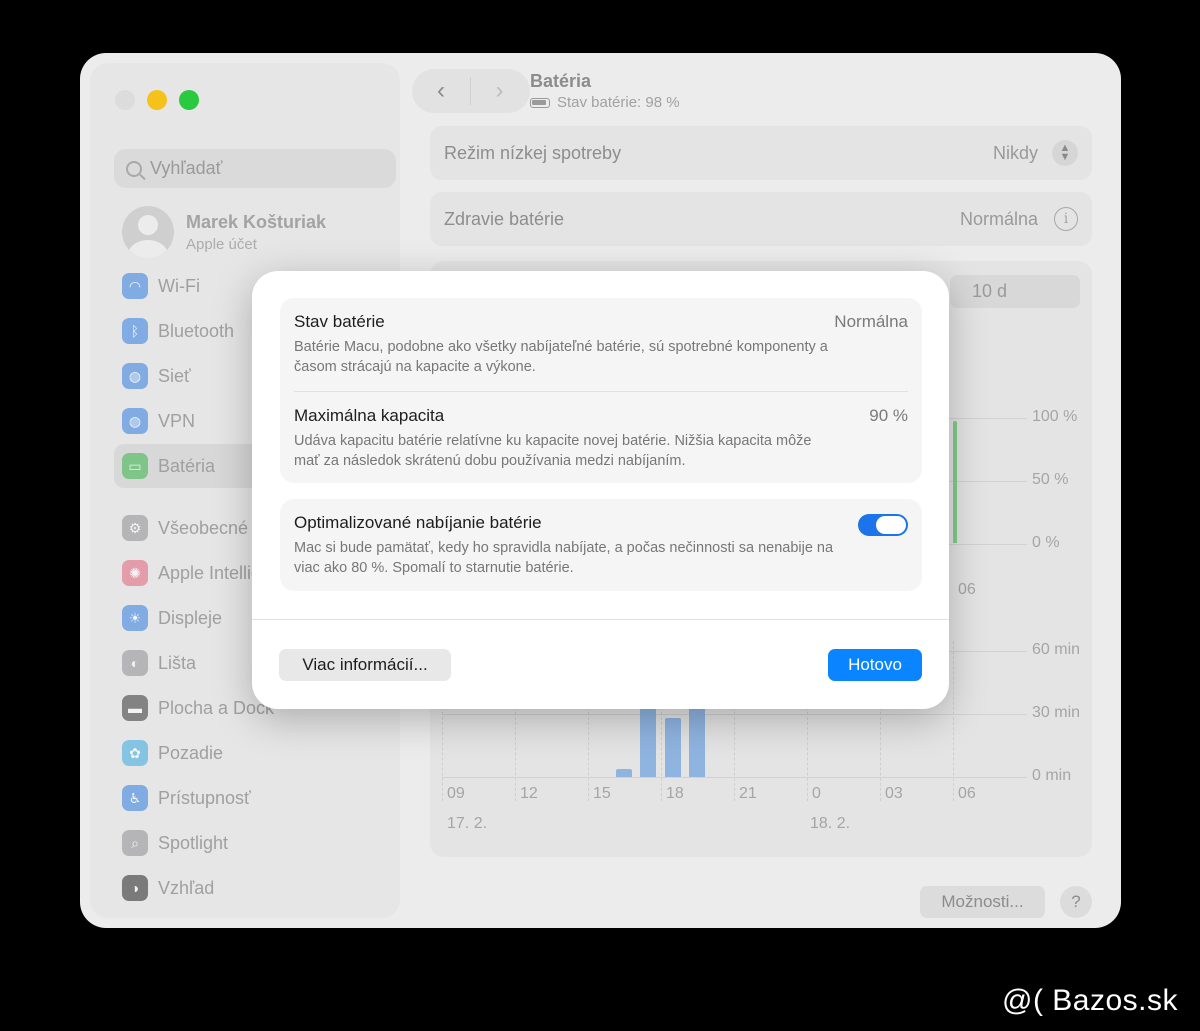 The image size is (1200, 1031). Describe the element at coordinates (1052, 775) in the screenshot. I see `usage-axis-label: 0 min` at that location.